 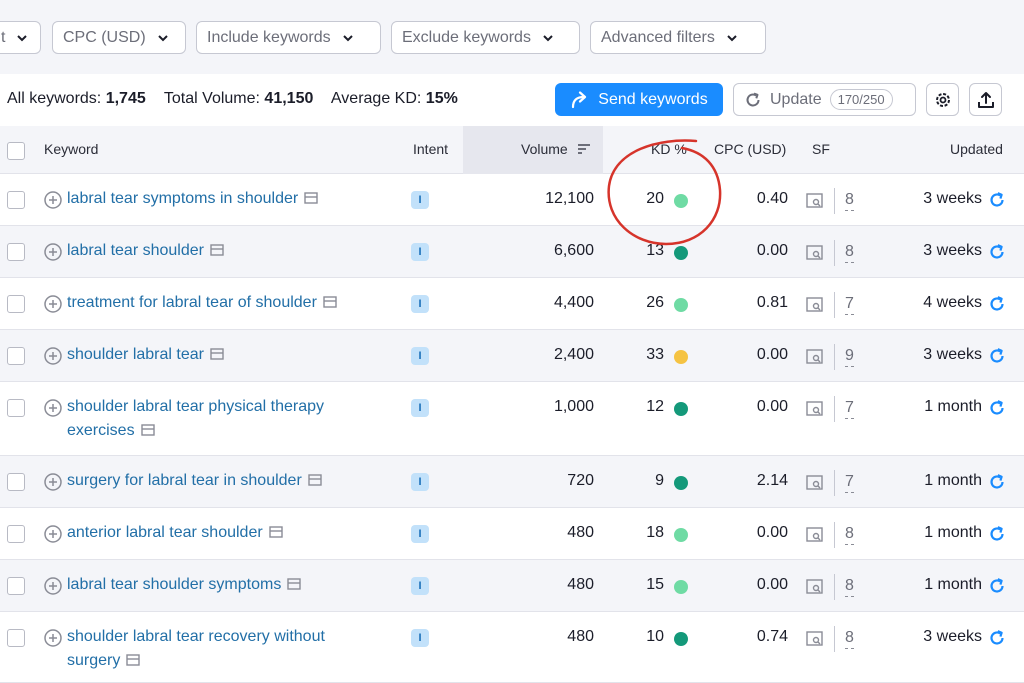 I want to click on keyword-link: treatment for labral tear of shoulder, so click(x=202, y=303).